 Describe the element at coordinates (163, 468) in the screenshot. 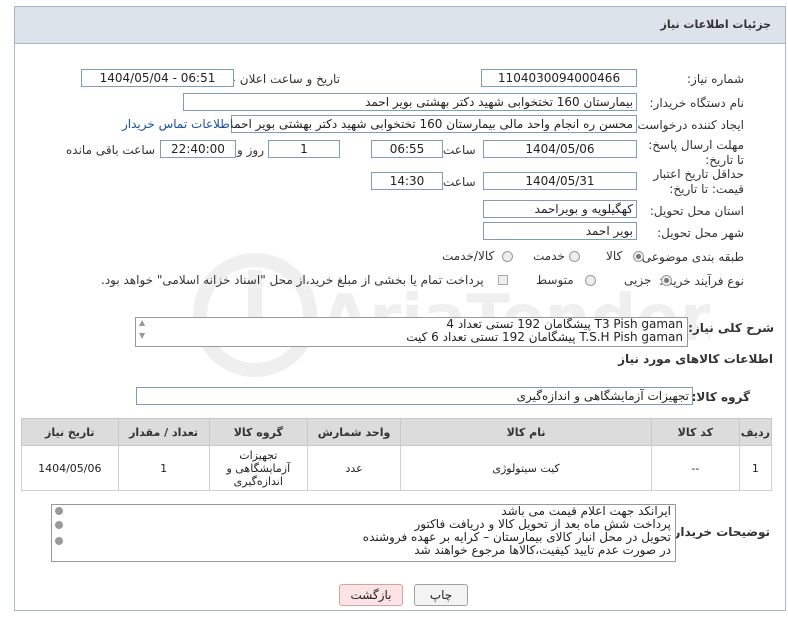

I see `cell-qty: 1` at that location.